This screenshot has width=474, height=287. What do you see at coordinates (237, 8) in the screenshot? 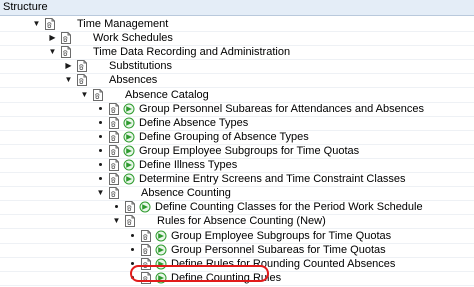
I see `structure-panel-header: Structure` at bounding box center [237, 8].